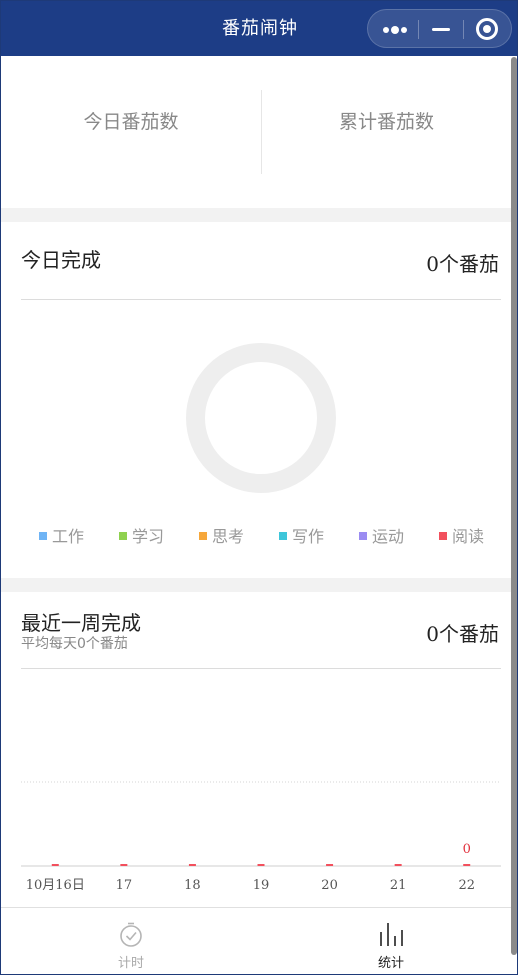 Image resolution: width=518 pixels, height=975 pixels. Describe the element at coordinates (391, 934) in the screenshot. I see `bar-chart-icon` at that location.